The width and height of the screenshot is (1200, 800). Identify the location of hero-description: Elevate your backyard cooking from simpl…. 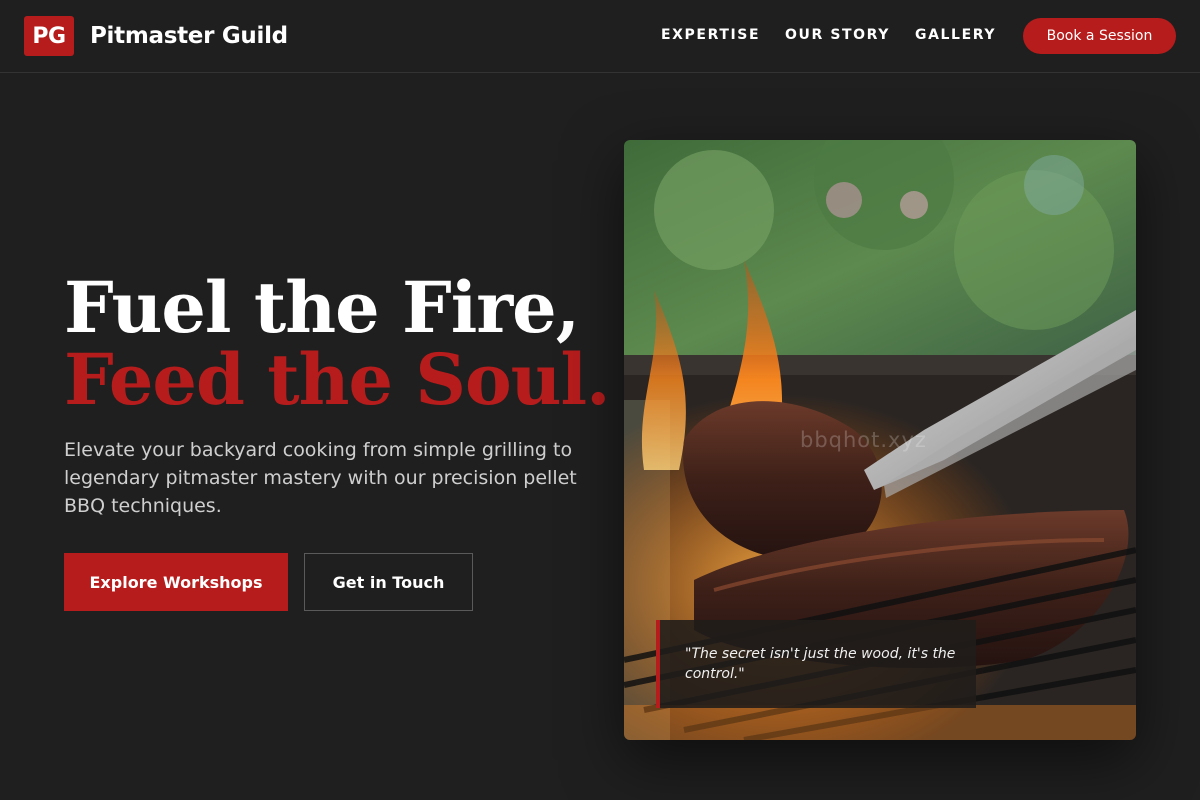
(320, 478).